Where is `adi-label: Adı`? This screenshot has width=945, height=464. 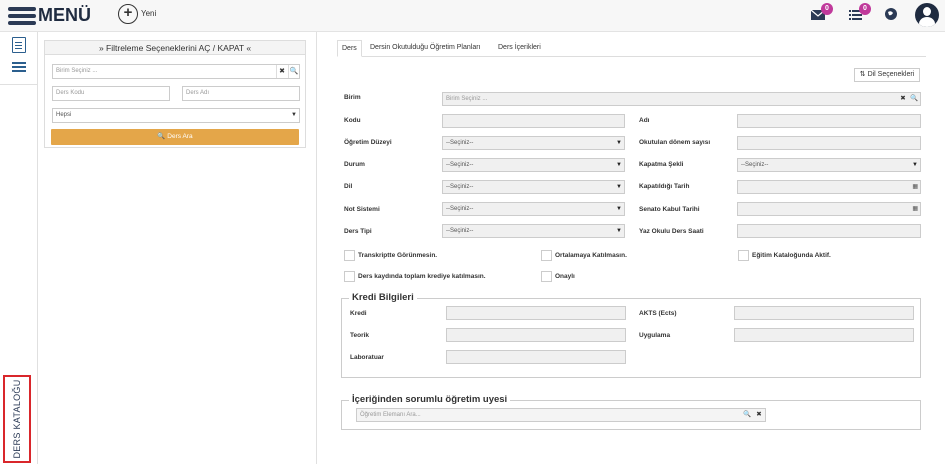
adi-label: Adı is located at coordinates (644, 120).